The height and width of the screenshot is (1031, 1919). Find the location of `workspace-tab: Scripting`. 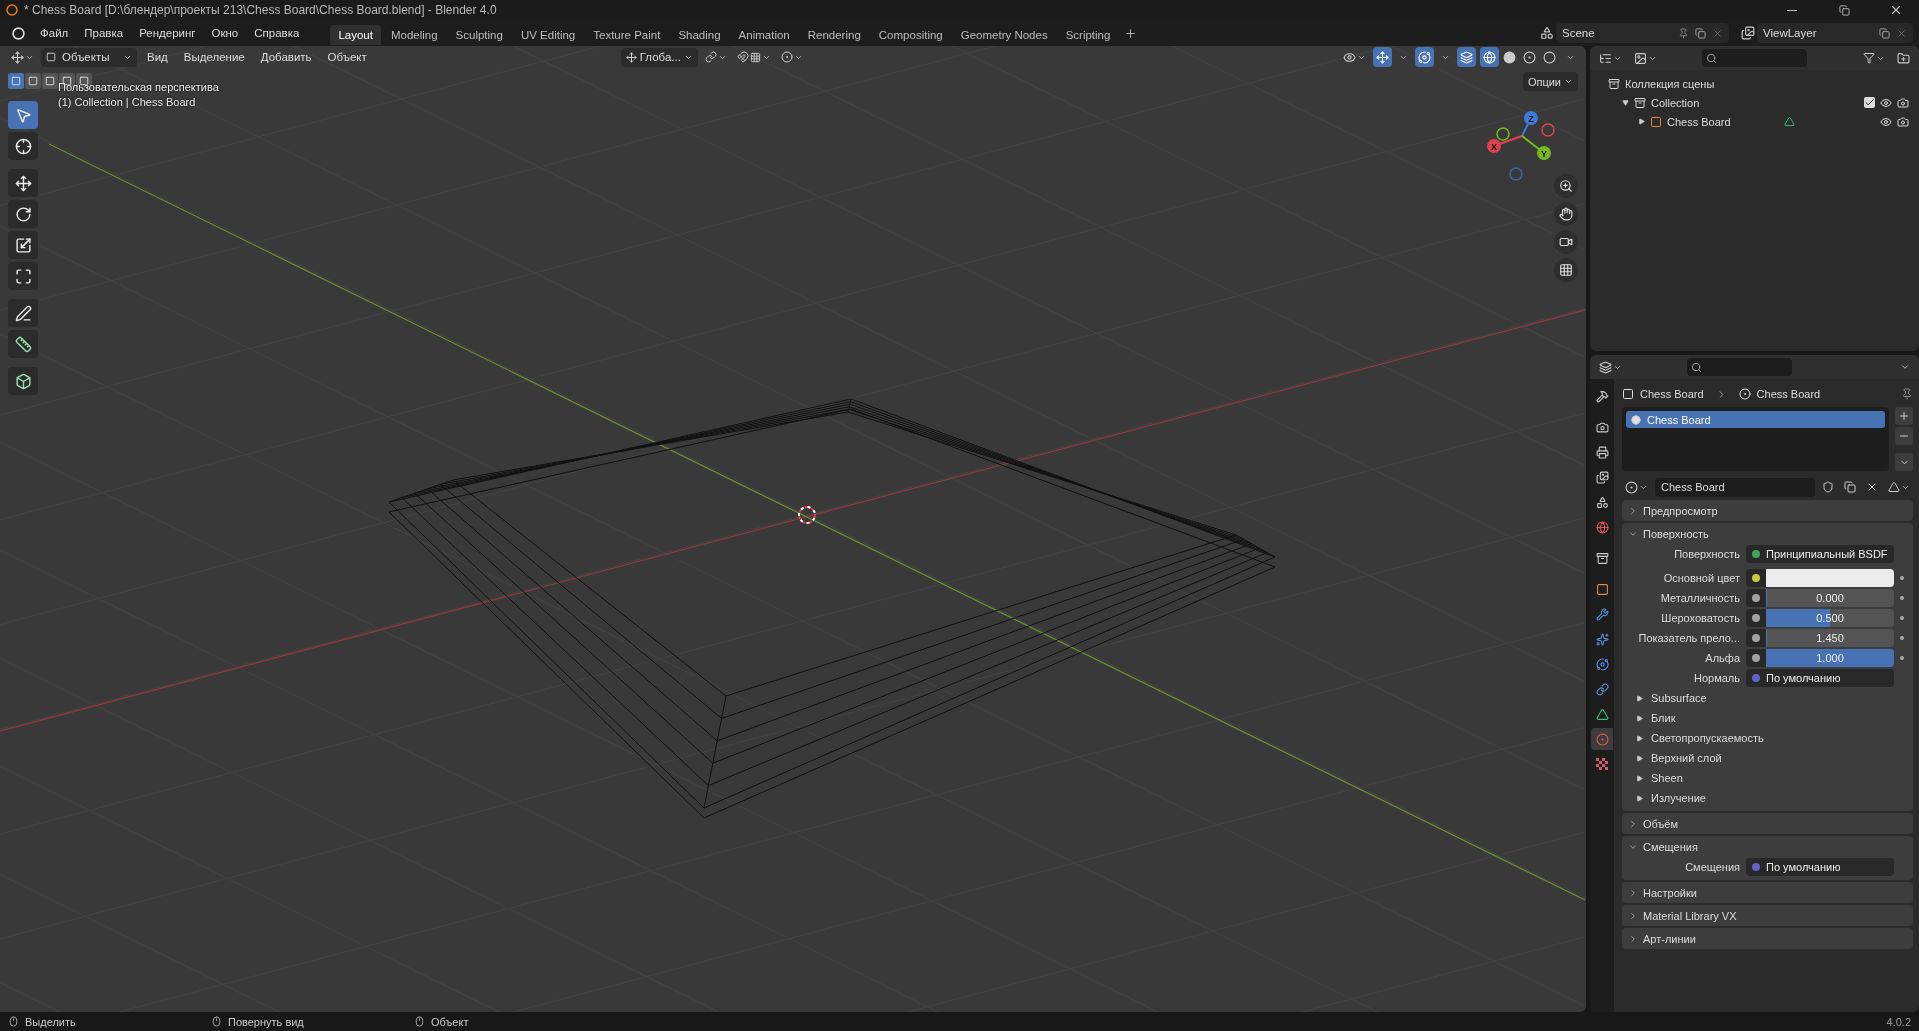

workspace-tab: Scripting is located at coordinates (1088, 34).